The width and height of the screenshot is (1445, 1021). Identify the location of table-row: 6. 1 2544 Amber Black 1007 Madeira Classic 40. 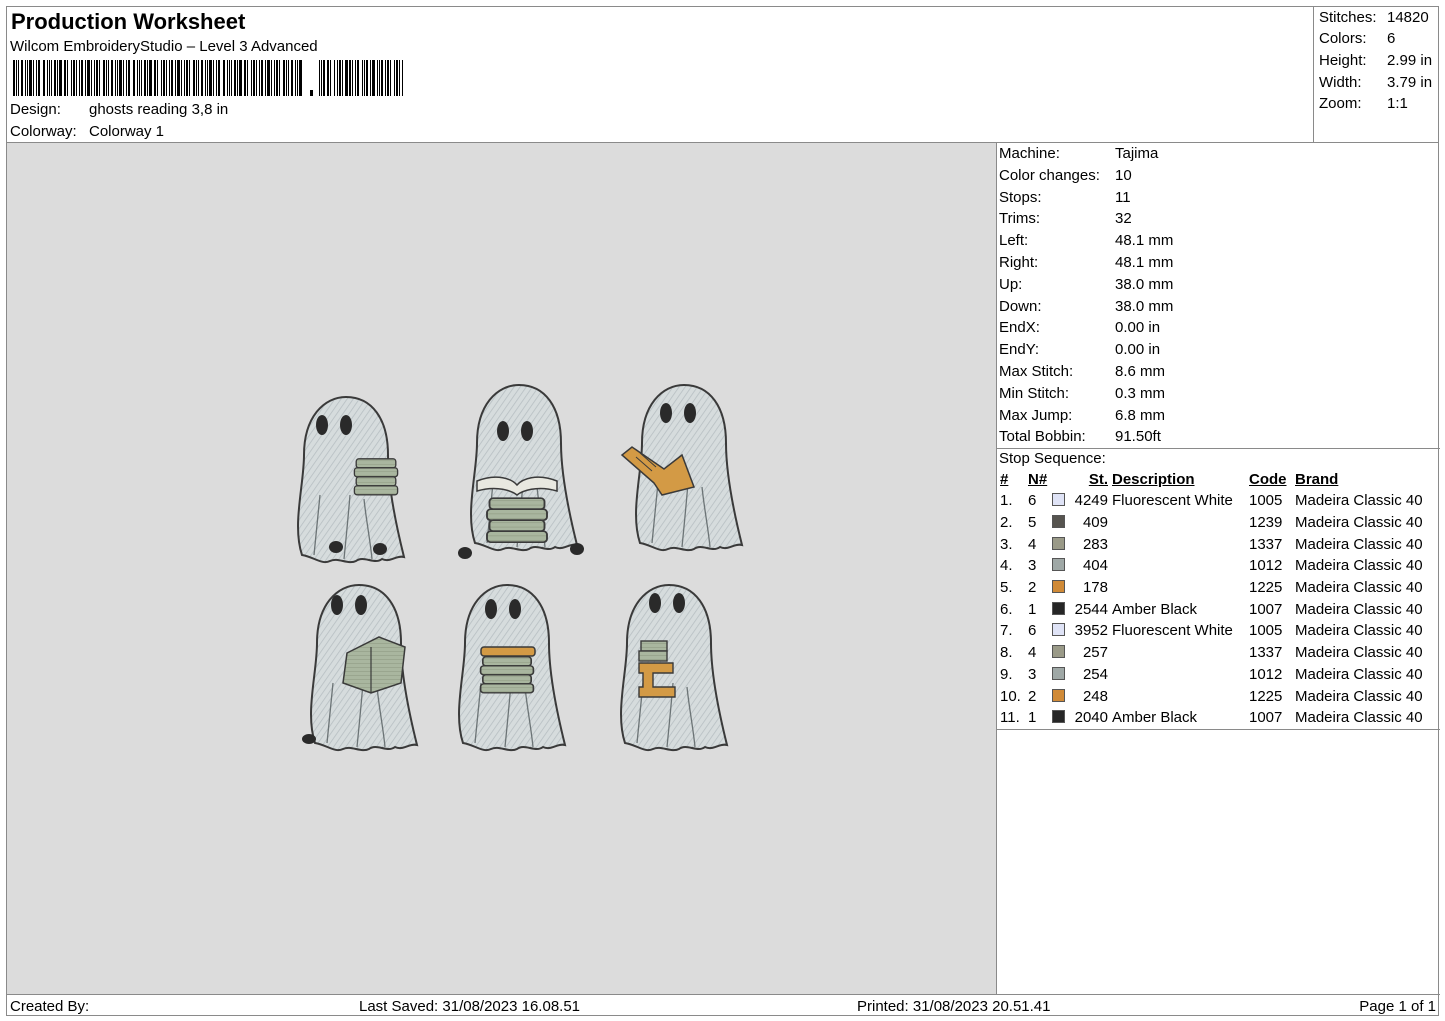
(1216, 609).